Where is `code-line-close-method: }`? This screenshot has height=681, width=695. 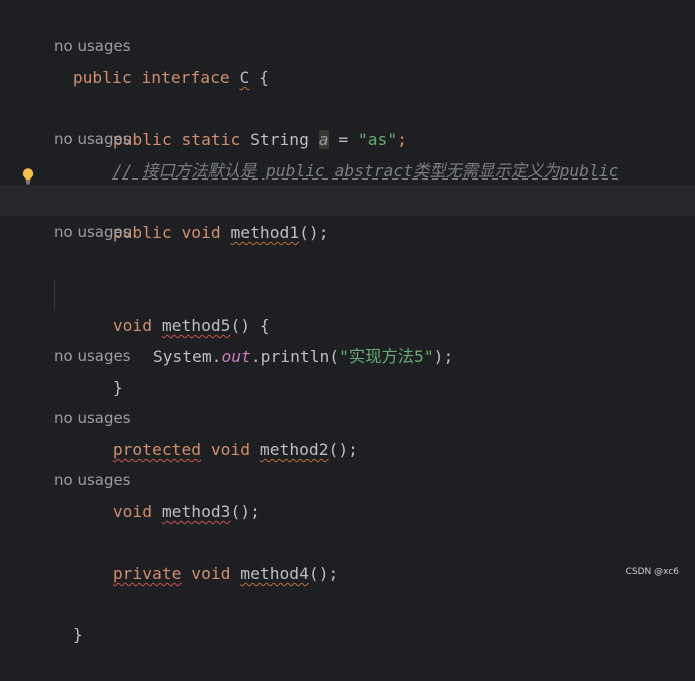 code-line-close-method: } is located at coordinates (347, 353).